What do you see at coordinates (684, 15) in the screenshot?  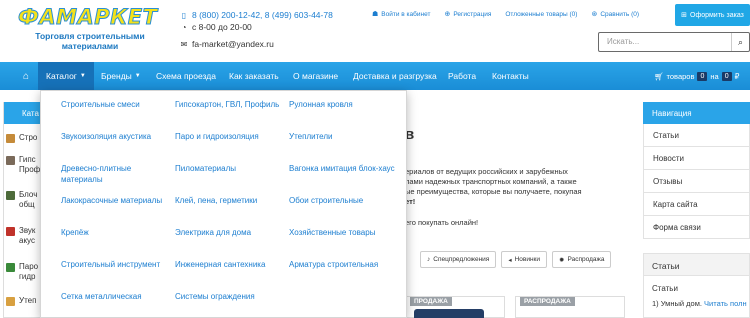 I see `checkout-icon: ⊞` at bounding box center [684, 15].